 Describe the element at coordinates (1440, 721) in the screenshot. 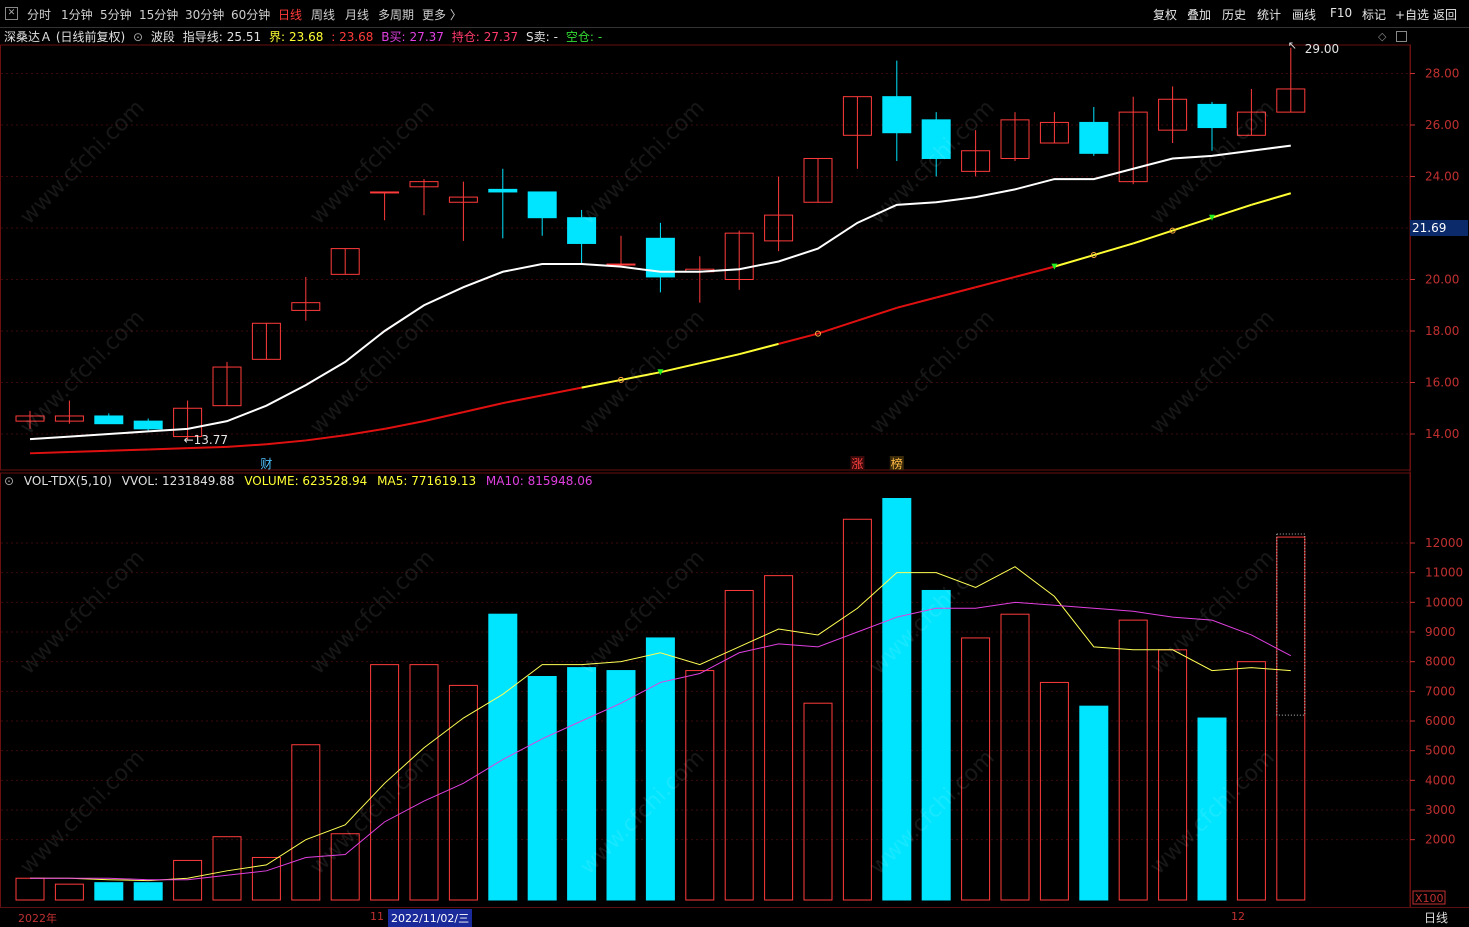

I see `volume-tick-label: 6000` at that location.